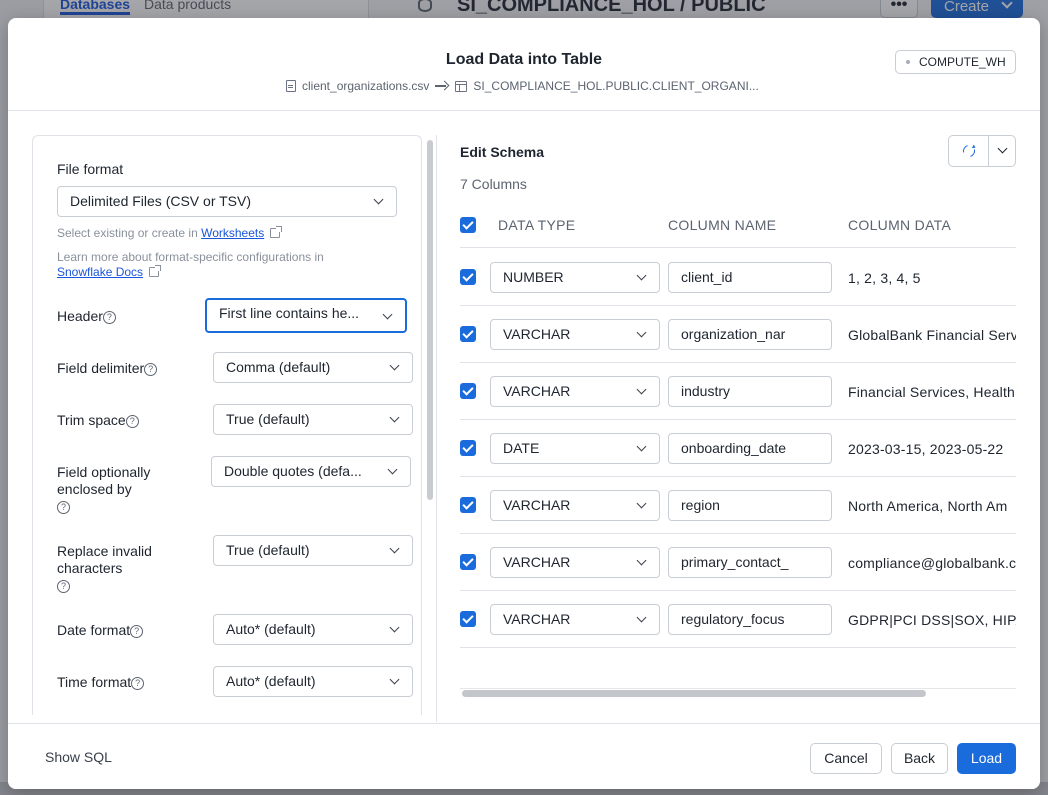 This screenshot has height=795, width=1048. Describe the element at coordinates (313, 550) in the screenshot. I see `replace-invalid-select: True (default)` at that location.